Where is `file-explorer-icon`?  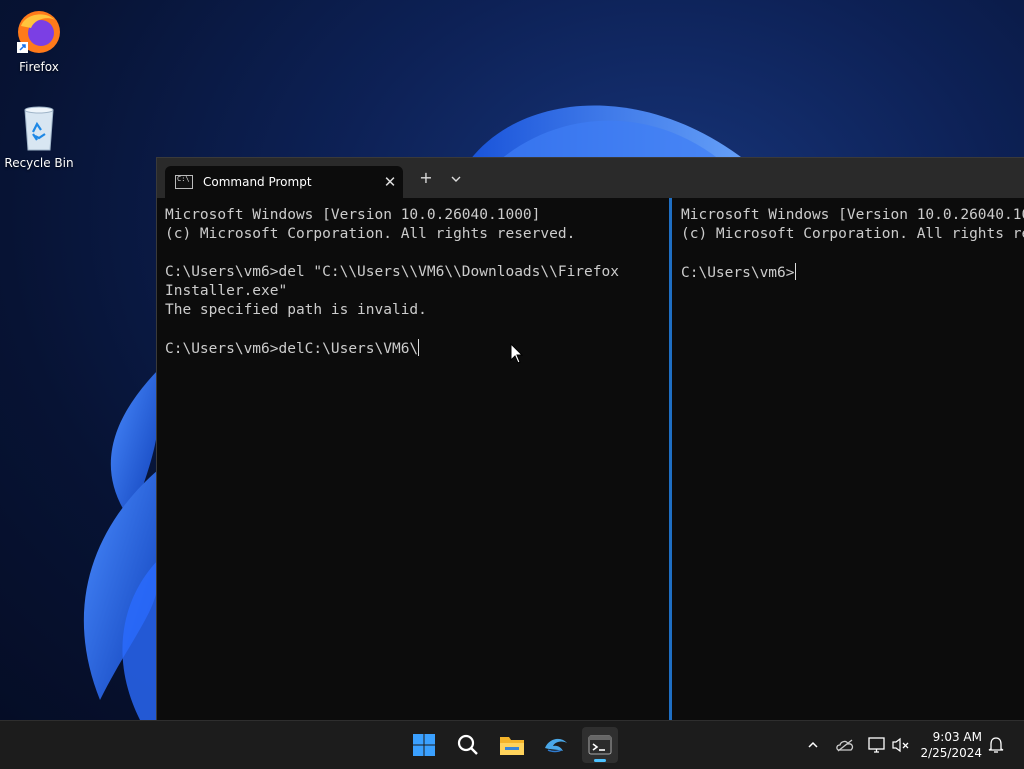
file-explorer-icon is located at coordinates (512, 746).